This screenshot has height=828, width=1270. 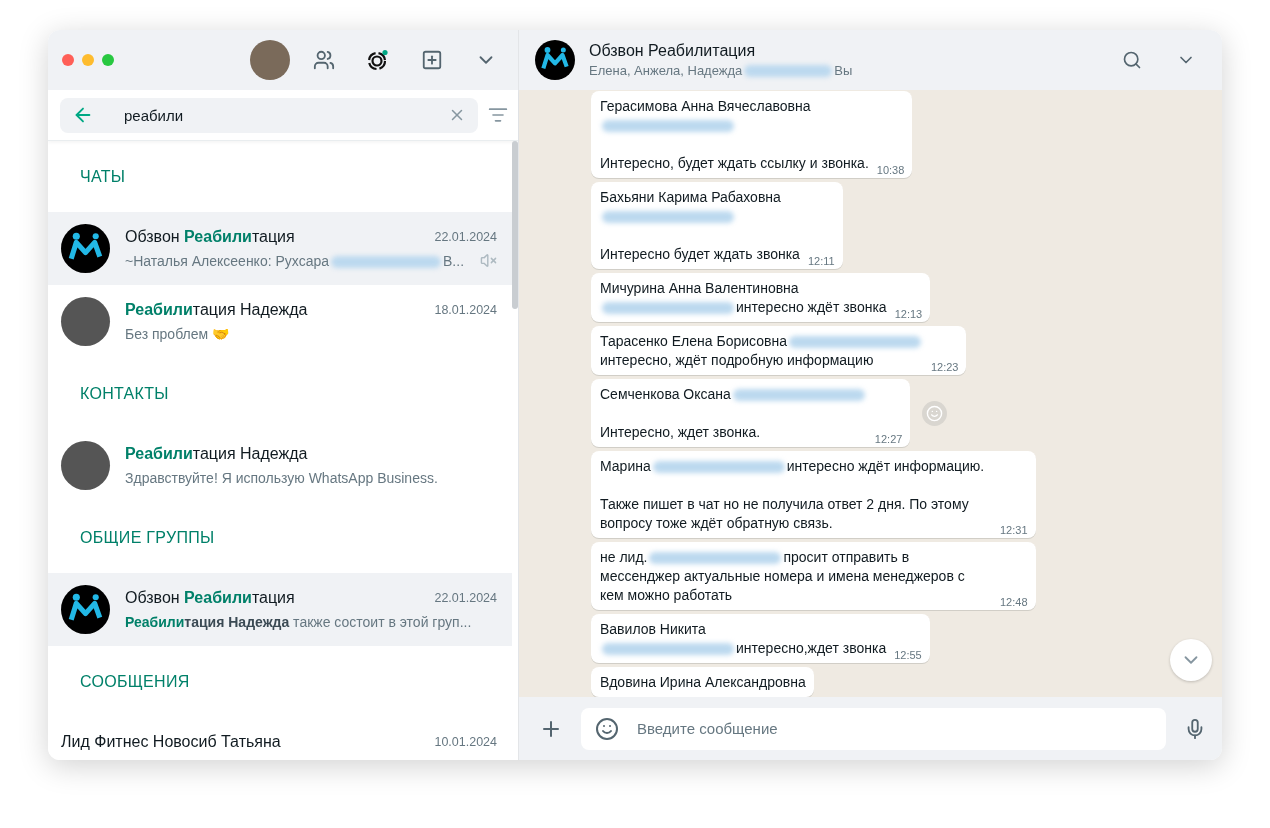 I want to click on chat-preview: Здравствуйте! Я использую WhatsApp Business., so click(x=282, y=477).